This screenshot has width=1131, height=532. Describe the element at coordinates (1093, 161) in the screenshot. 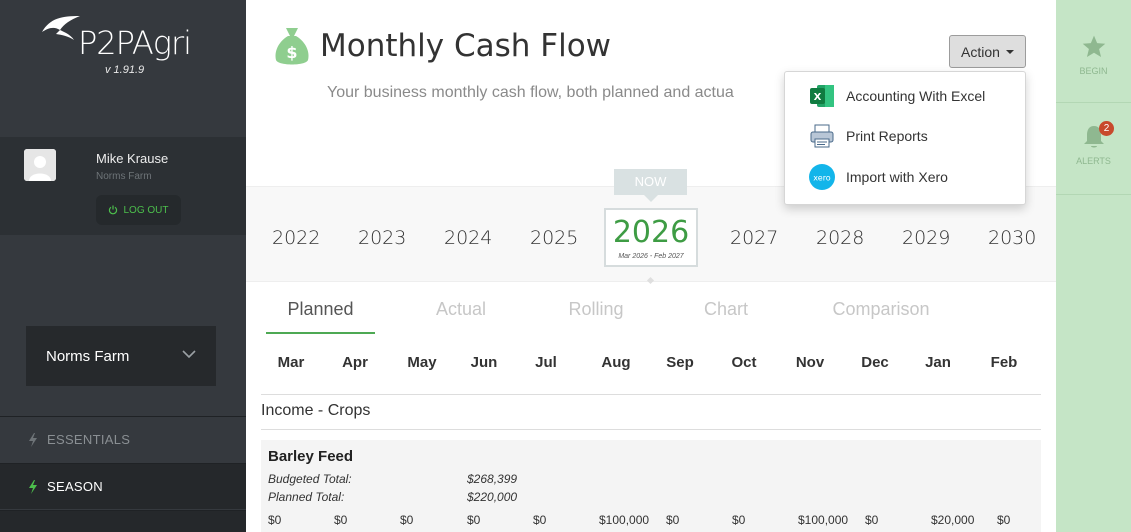

I see `rail-alerts-label: ALERTS` at that location.